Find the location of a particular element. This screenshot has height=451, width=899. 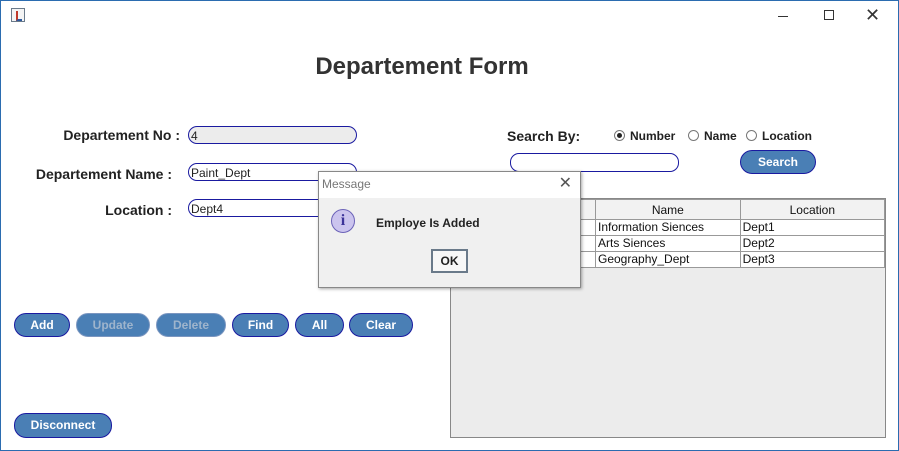

search-name-label: Name is located at coordinates (720, 136).